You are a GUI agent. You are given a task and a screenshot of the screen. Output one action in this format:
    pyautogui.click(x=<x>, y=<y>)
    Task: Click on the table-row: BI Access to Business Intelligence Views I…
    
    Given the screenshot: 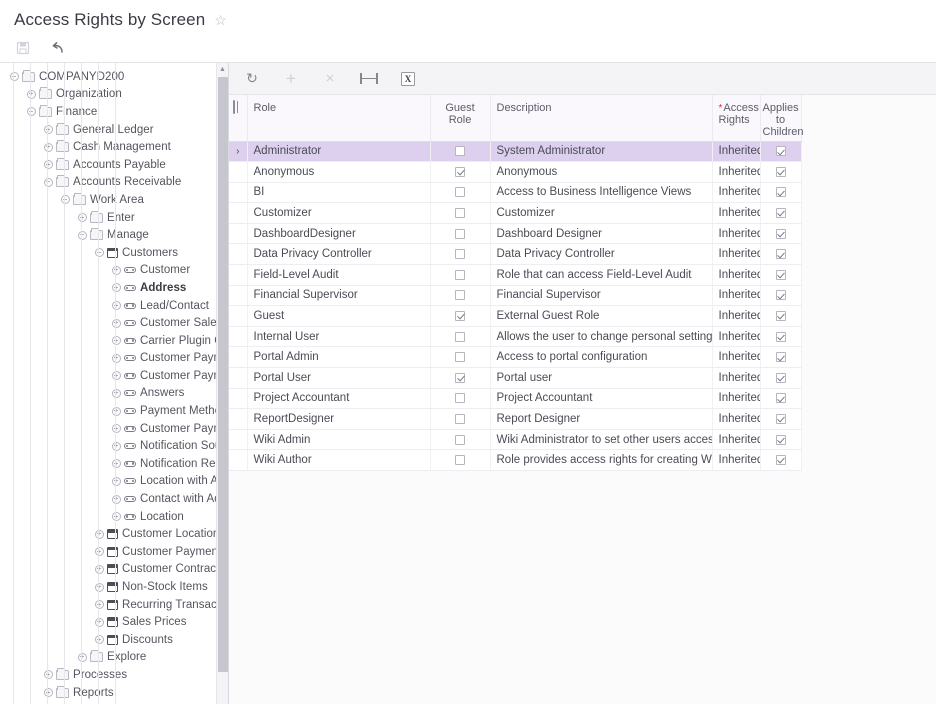 What is the action you would take?
    pyautogui.click(x=515, y=193)
    